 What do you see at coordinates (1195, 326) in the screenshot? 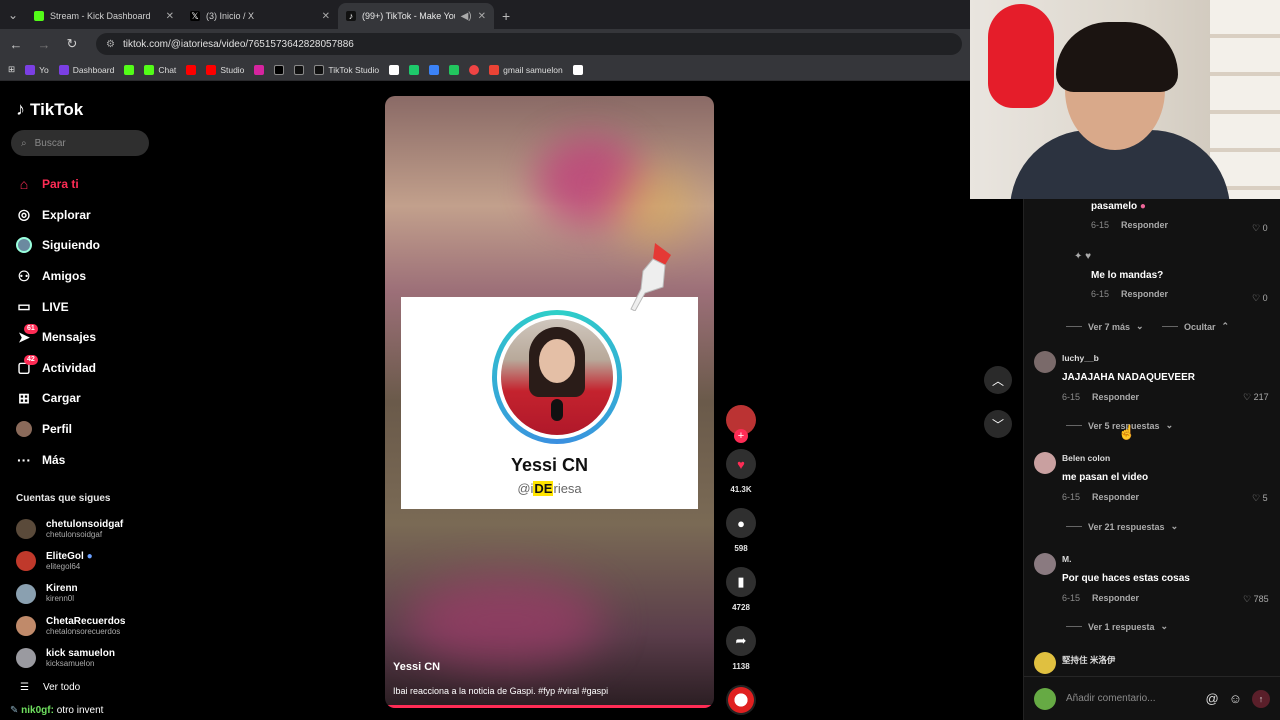
I see `hide-replies: Ocultar ⌃` at bounding box center [1195, 326].